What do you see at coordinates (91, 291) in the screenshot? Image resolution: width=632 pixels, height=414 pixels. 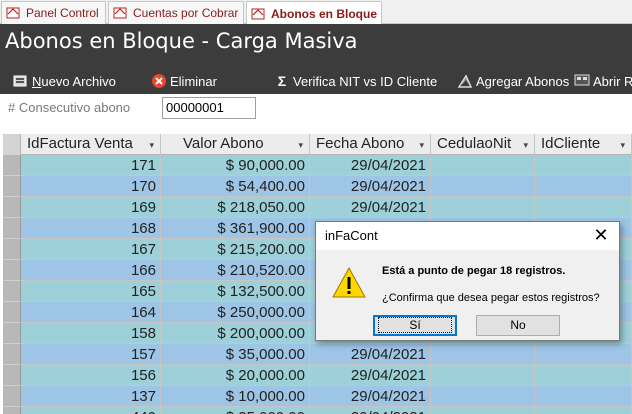 I see `table-cell: 165` at bounding box center [91, 291].